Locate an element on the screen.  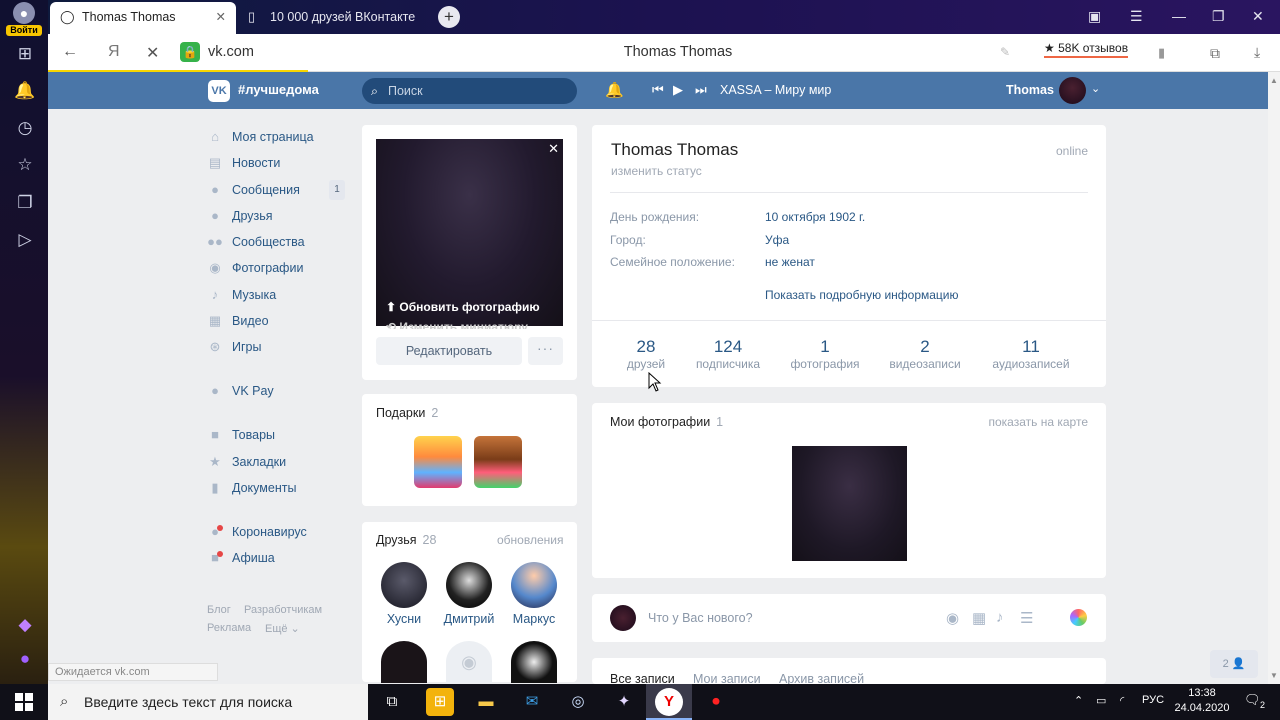
photos-title: Мои фотографии 1 is located at coordinates (666, 422).